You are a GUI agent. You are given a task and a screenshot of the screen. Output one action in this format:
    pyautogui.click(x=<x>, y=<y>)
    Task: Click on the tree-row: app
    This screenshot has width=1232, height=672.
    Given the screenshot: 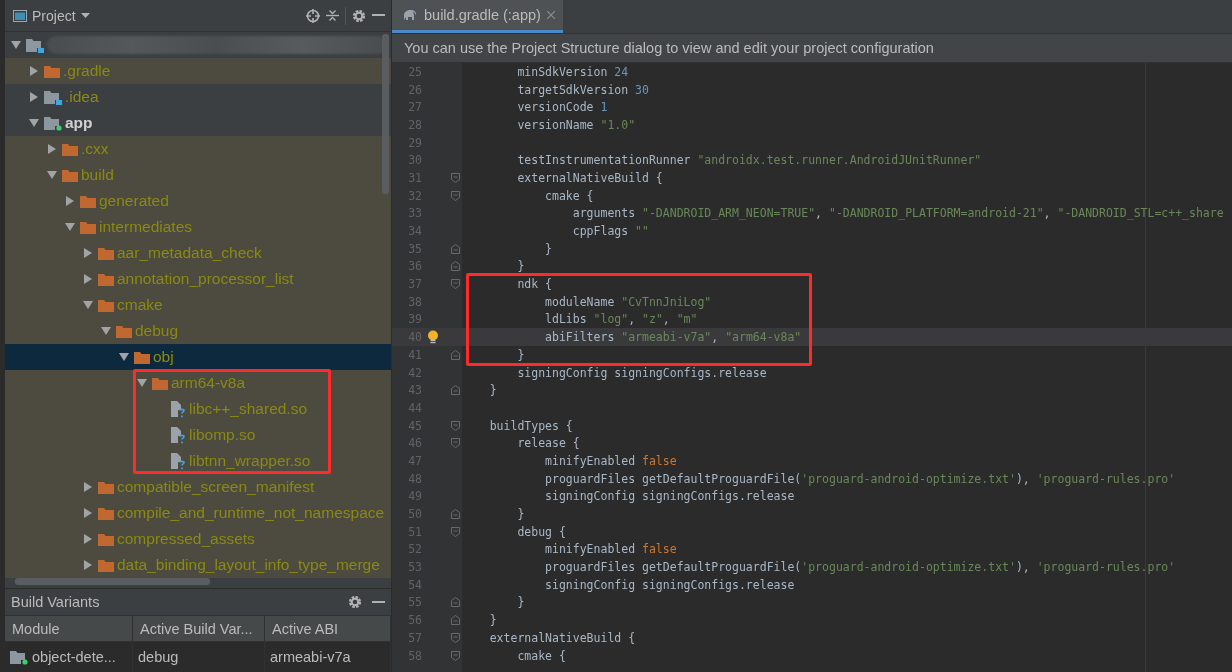 What is the action you would take?
    pyautogui.click(x=198, y=123)
    